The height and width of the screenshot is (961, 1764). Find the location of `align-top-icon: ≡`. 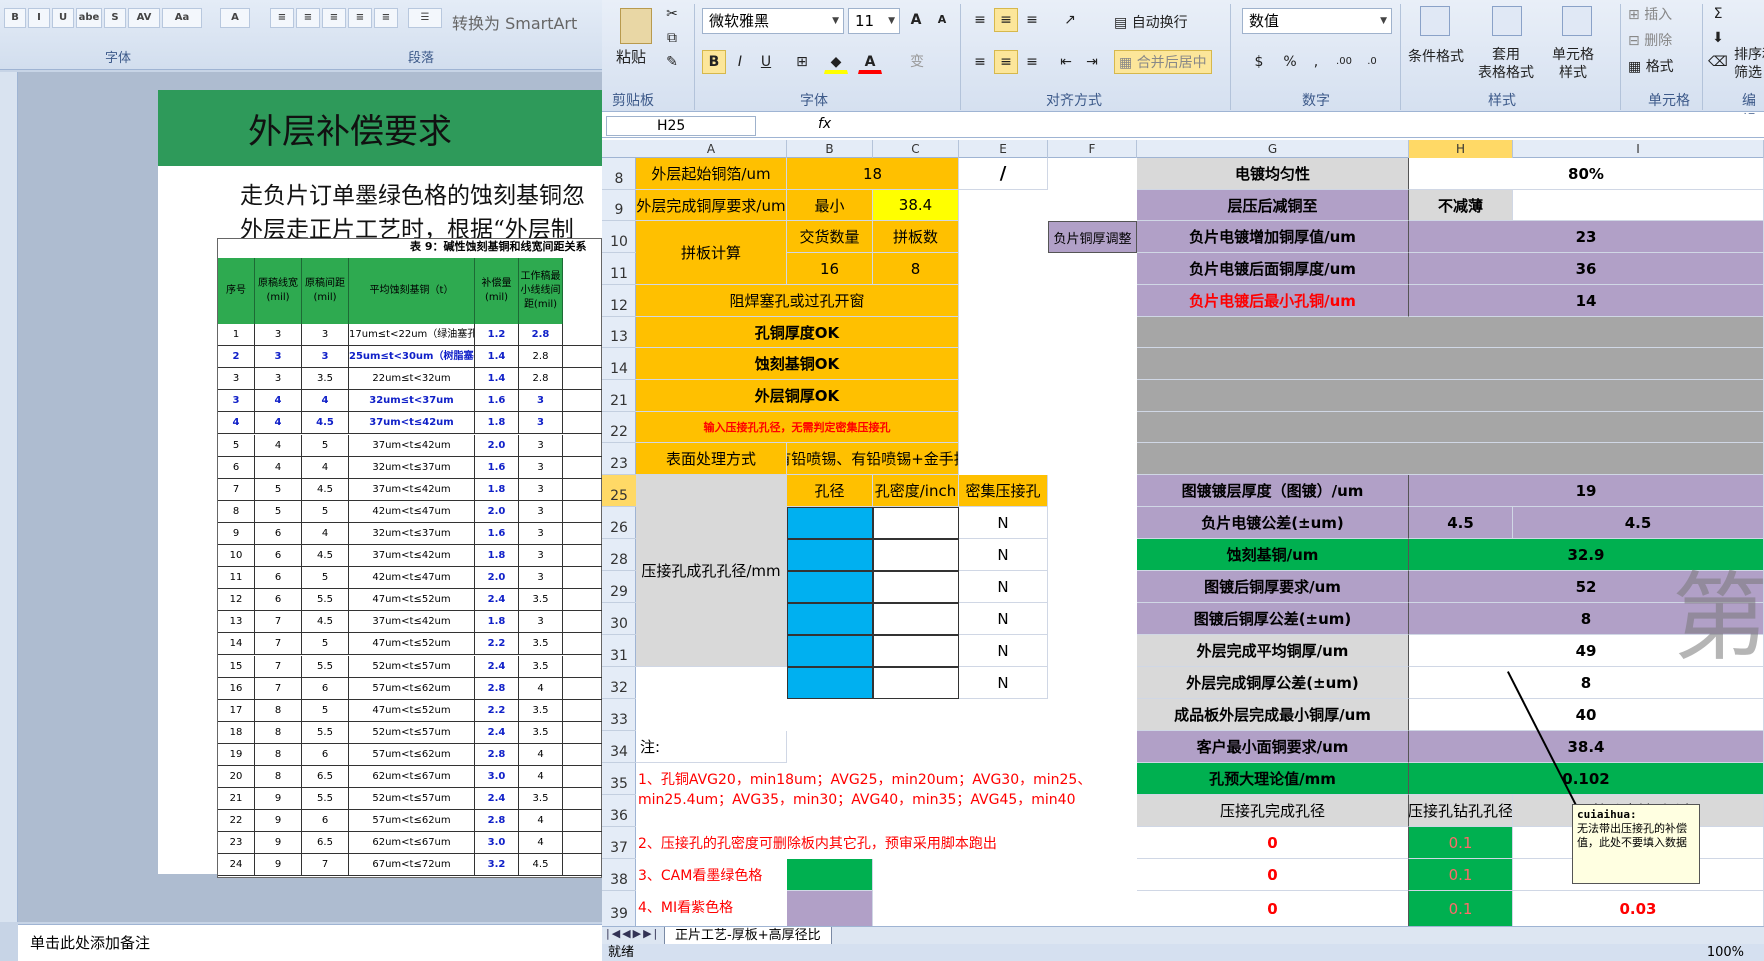

align-top-icon: ≡ is located at coordinates (980, 20).